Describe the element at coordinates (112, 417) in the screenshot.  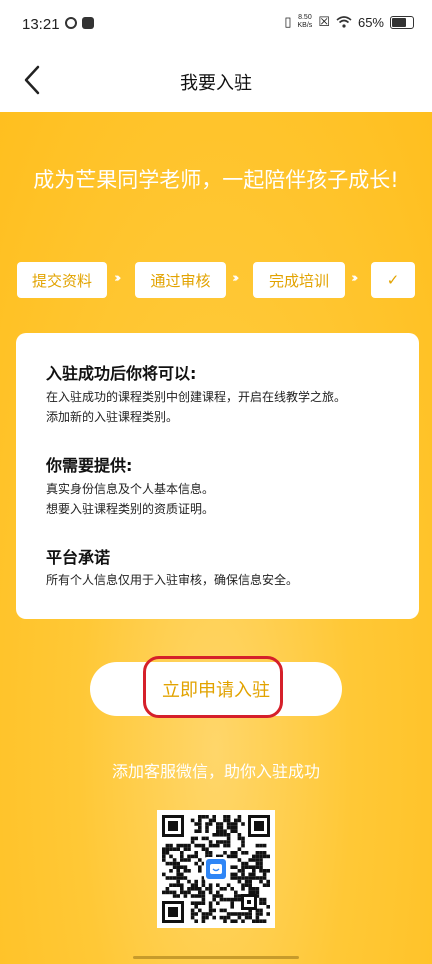
I see `section-text: 添加新的入驻课程类别。` at that location.